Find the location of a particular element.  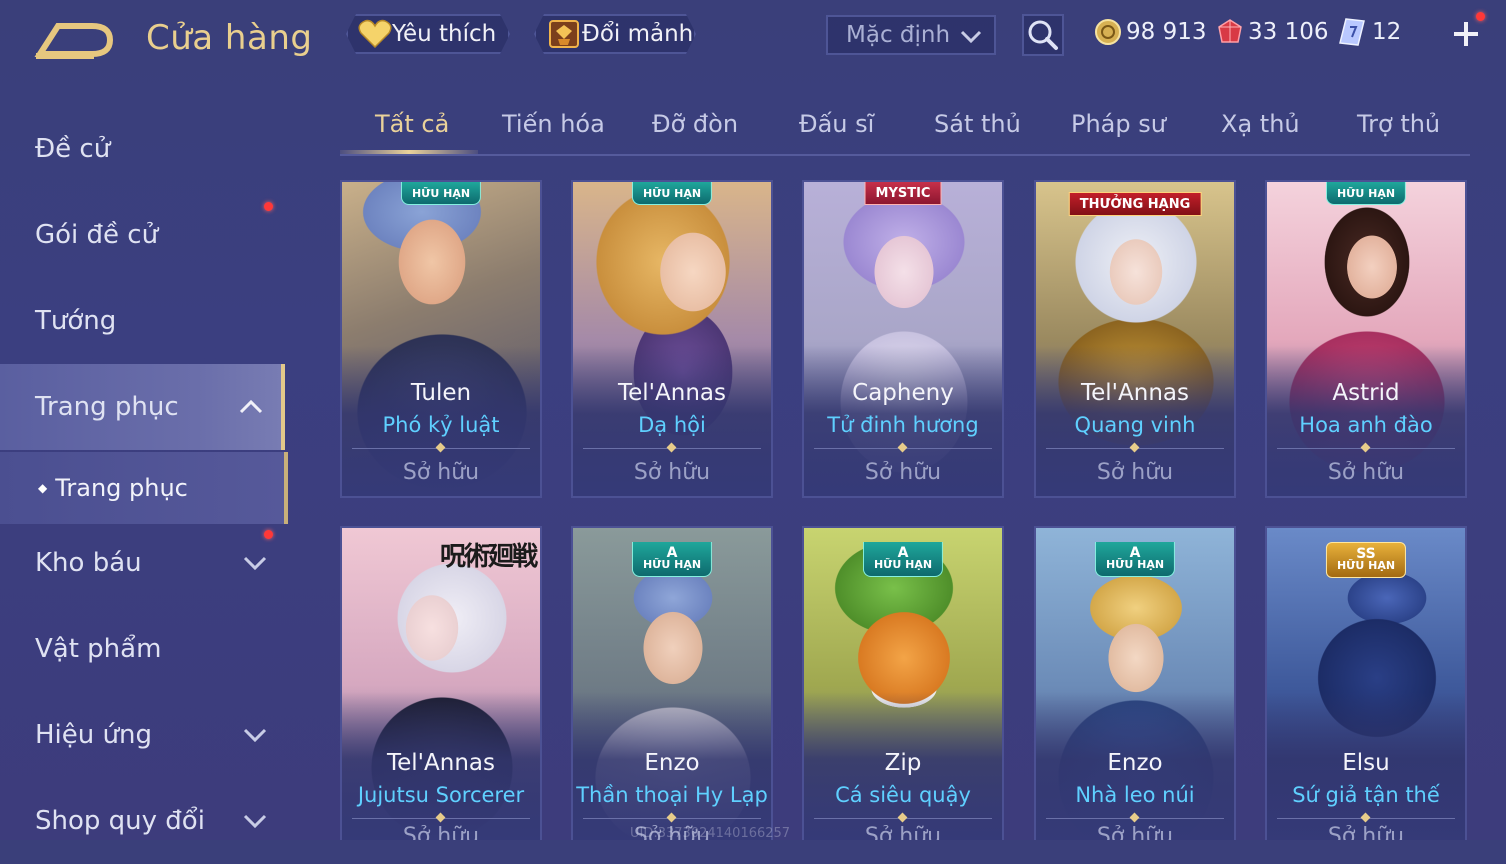

skin-card: 呪術廻戦 Tel'Annas Jujutsu Sorcerer Sở hữu is located at coordinates (441, 683).